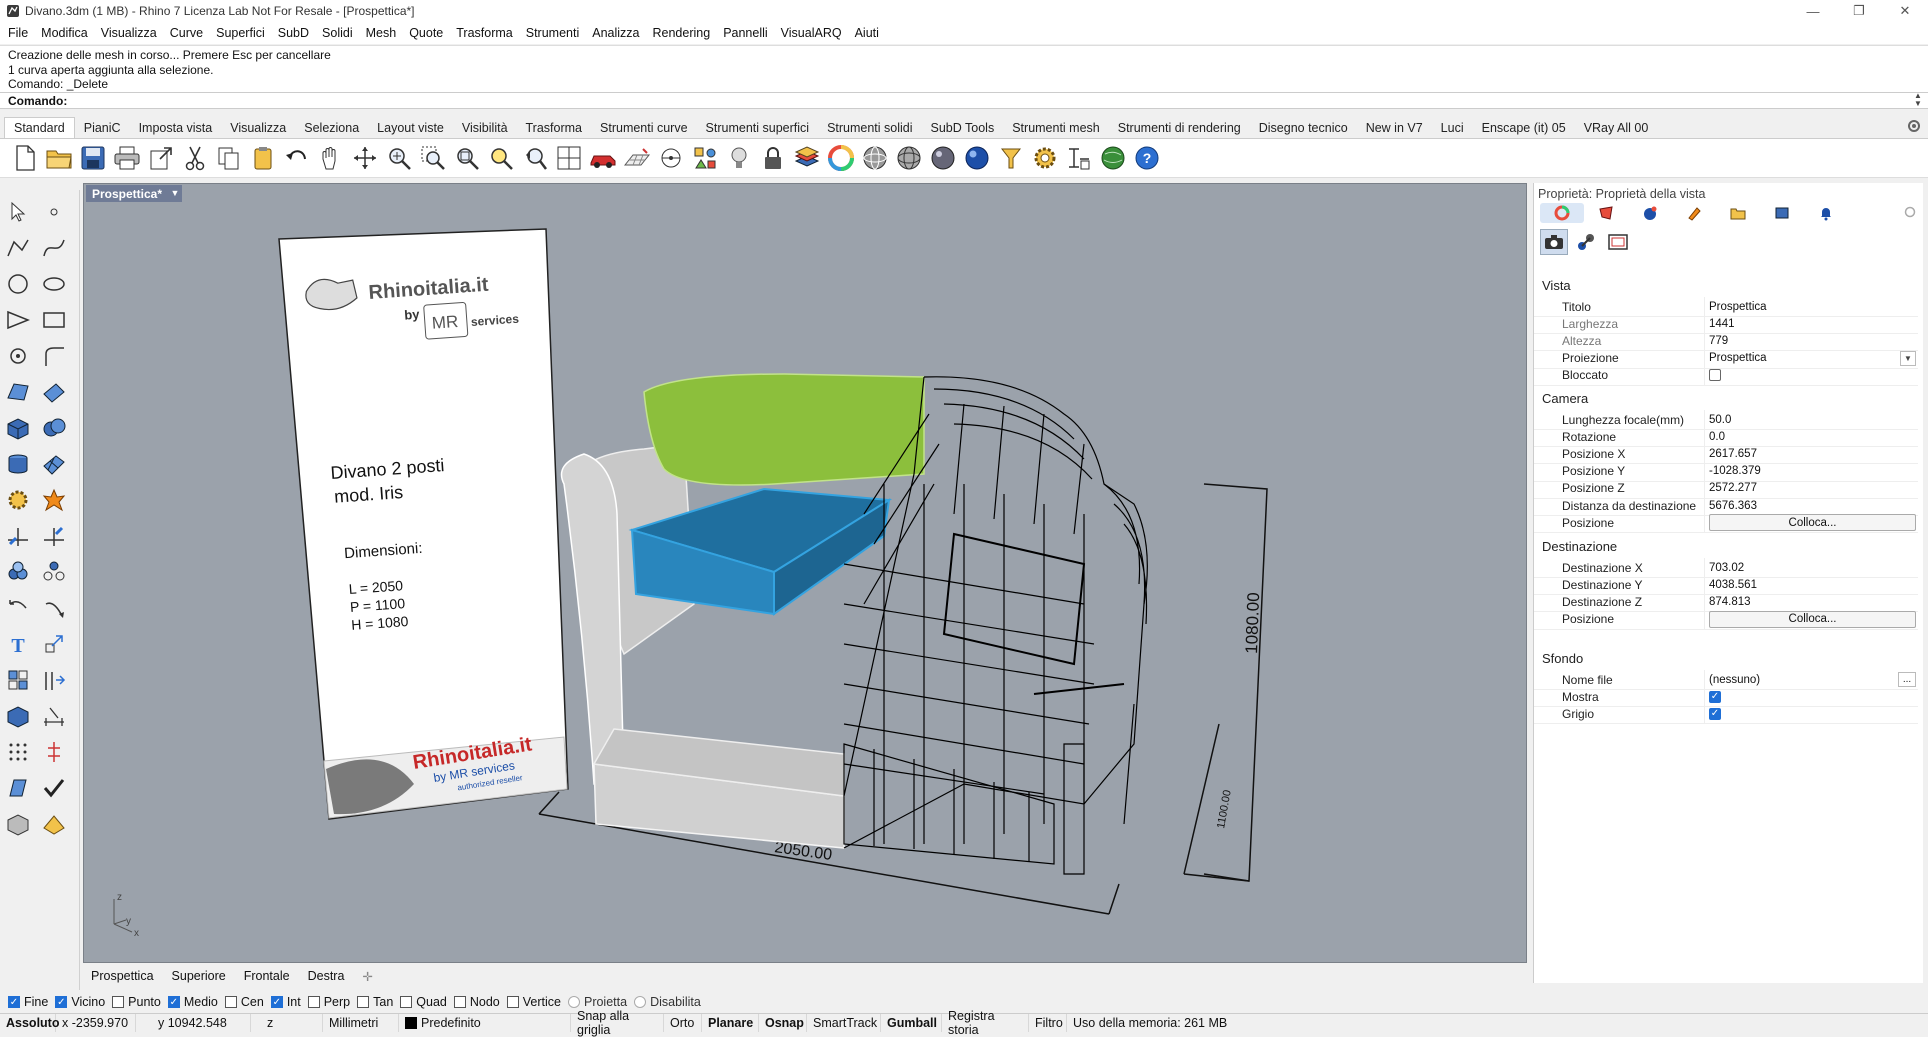 This screenshot has width=1928, height=1037. Describe the element at coordinates (533, 1002) in the screenshot. I see `osnap-vertice: Vertice` at that location.